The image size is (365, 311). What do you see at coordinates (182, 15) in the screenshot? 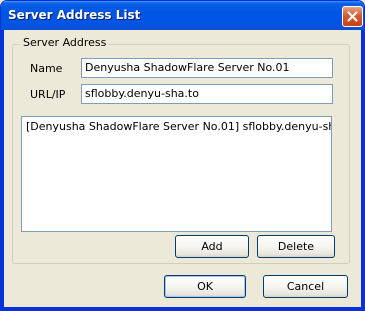
I see `title-bar: Server Address List` at bounding box center [182, 15].